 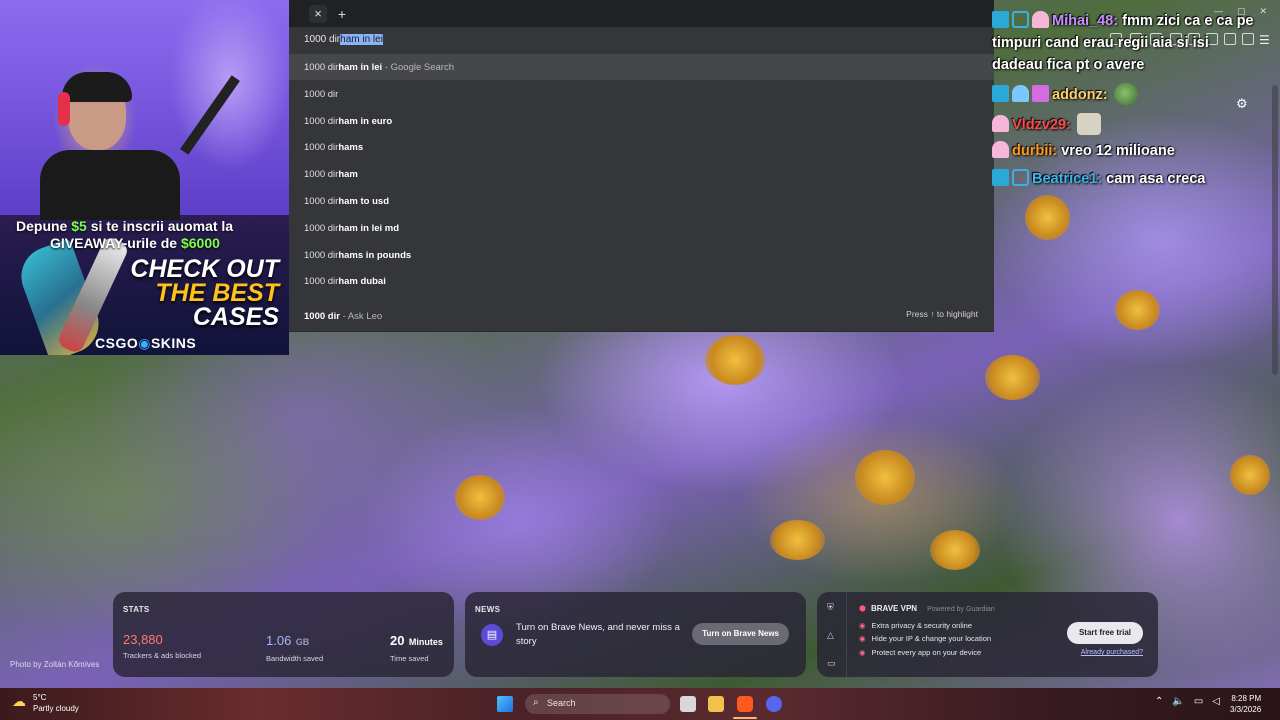 I want to click on taskbar-clock: 8:28 PM 3/3/2026, so click(x=1245, y=704).